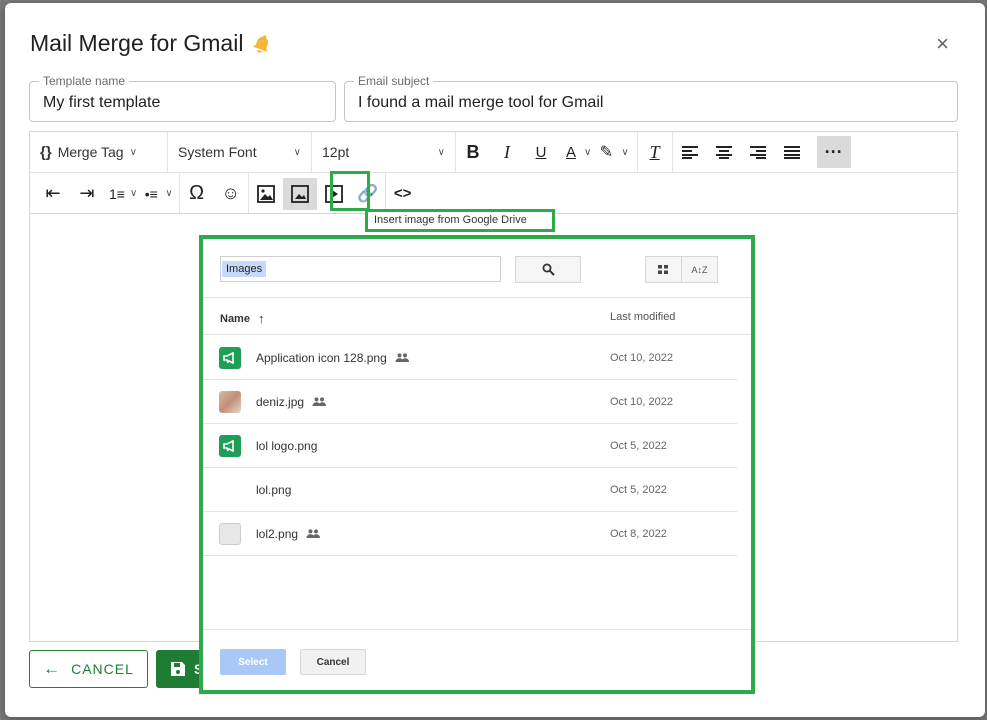  Describe the element at coordinates (481, 102) in the screenshot. I see `email-subject-value: I found a mail merge tool for Gmail` at that location.